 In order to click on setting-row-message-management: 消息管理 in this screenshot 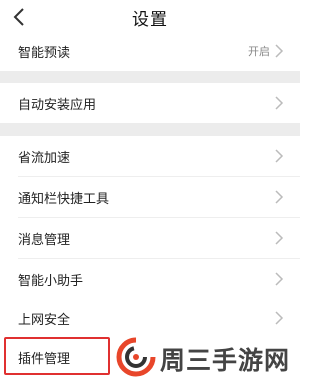, I will do `click(150, 238)`.